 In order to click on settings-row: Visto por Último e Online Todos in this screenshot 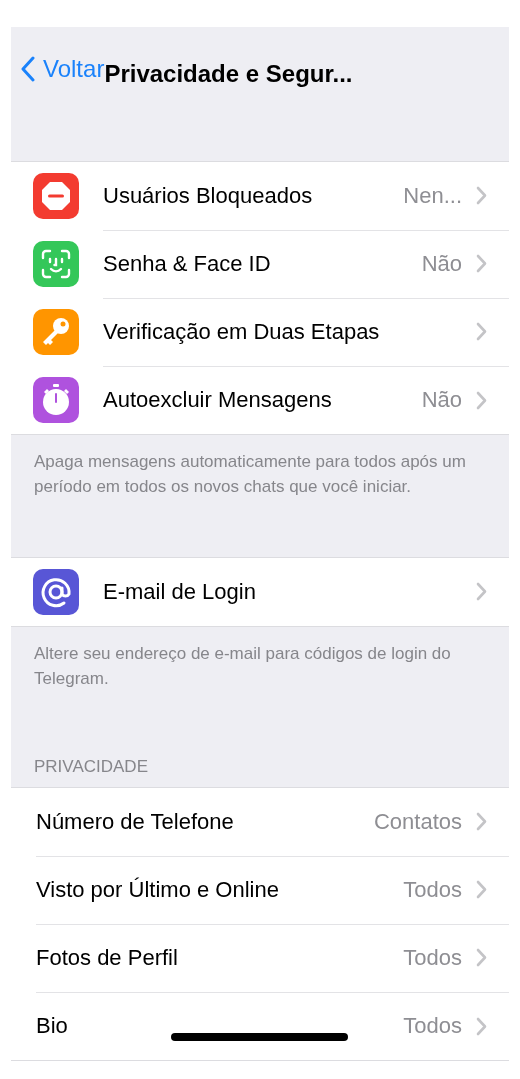, I will do `click(260, 890)`.